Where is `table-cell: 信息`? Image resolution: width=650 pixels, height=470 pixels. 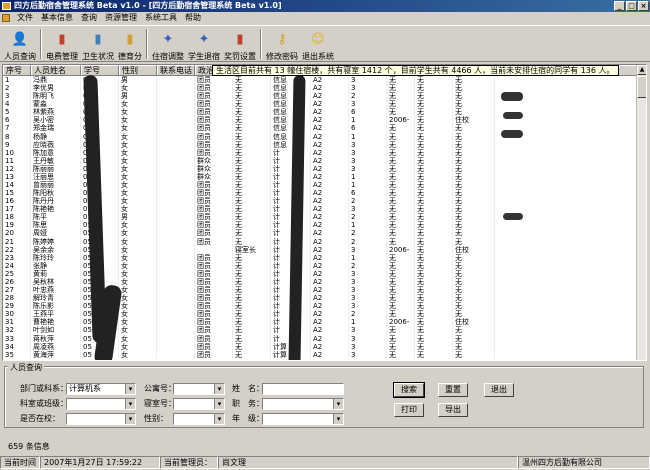
table-cell: 信息 is located at coordinates (291, 112).